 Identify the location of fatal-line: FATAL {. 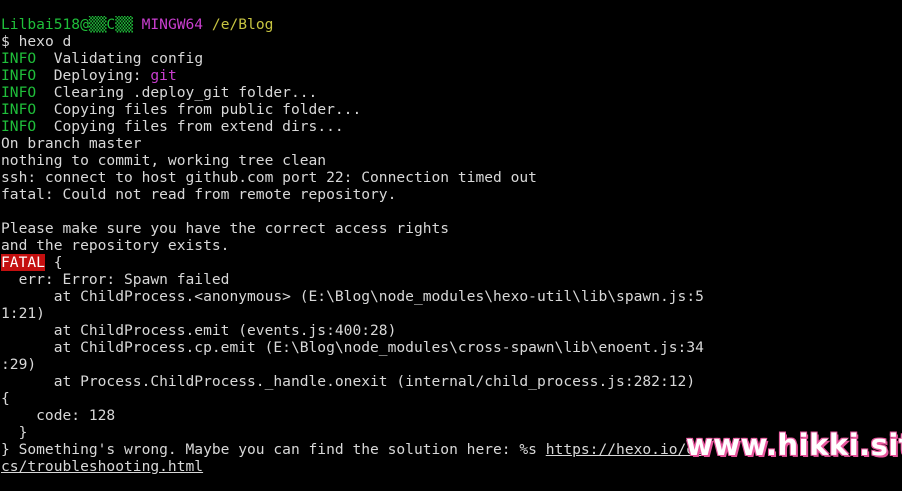
(451, 262).